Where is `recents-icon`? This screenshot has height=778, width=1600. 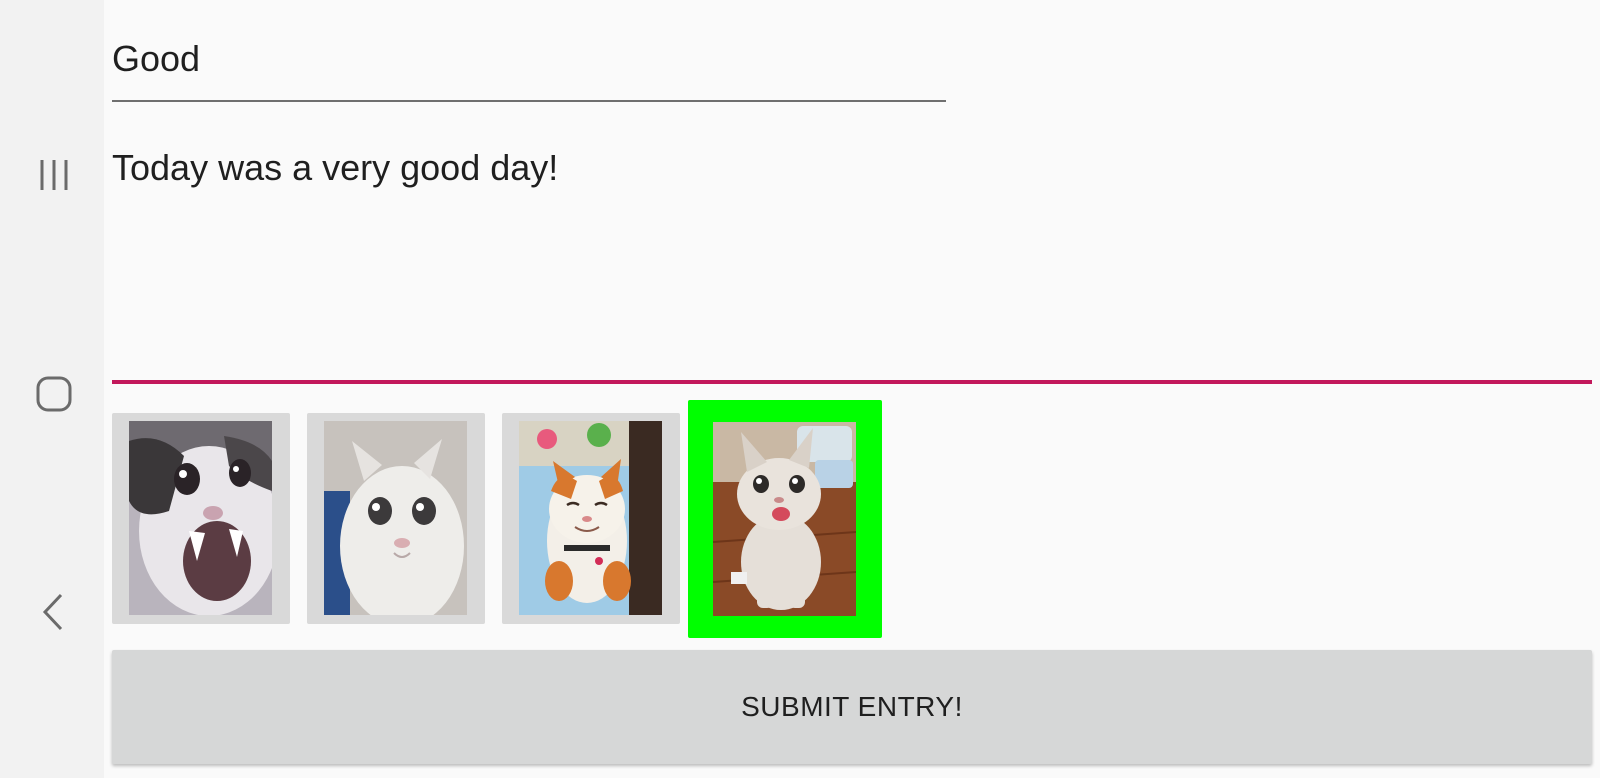 recents-icon is located at coordinates (54, 175).